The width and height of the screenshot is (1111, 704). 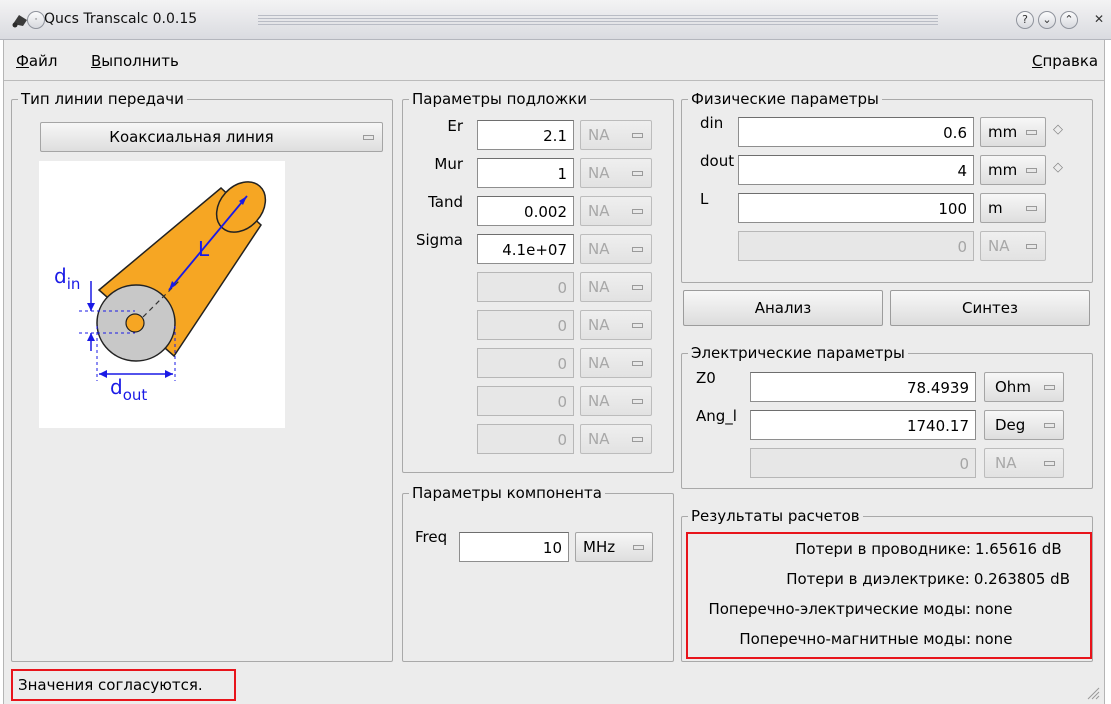 I want to click on menu-separator, so click(x=554, y=80).